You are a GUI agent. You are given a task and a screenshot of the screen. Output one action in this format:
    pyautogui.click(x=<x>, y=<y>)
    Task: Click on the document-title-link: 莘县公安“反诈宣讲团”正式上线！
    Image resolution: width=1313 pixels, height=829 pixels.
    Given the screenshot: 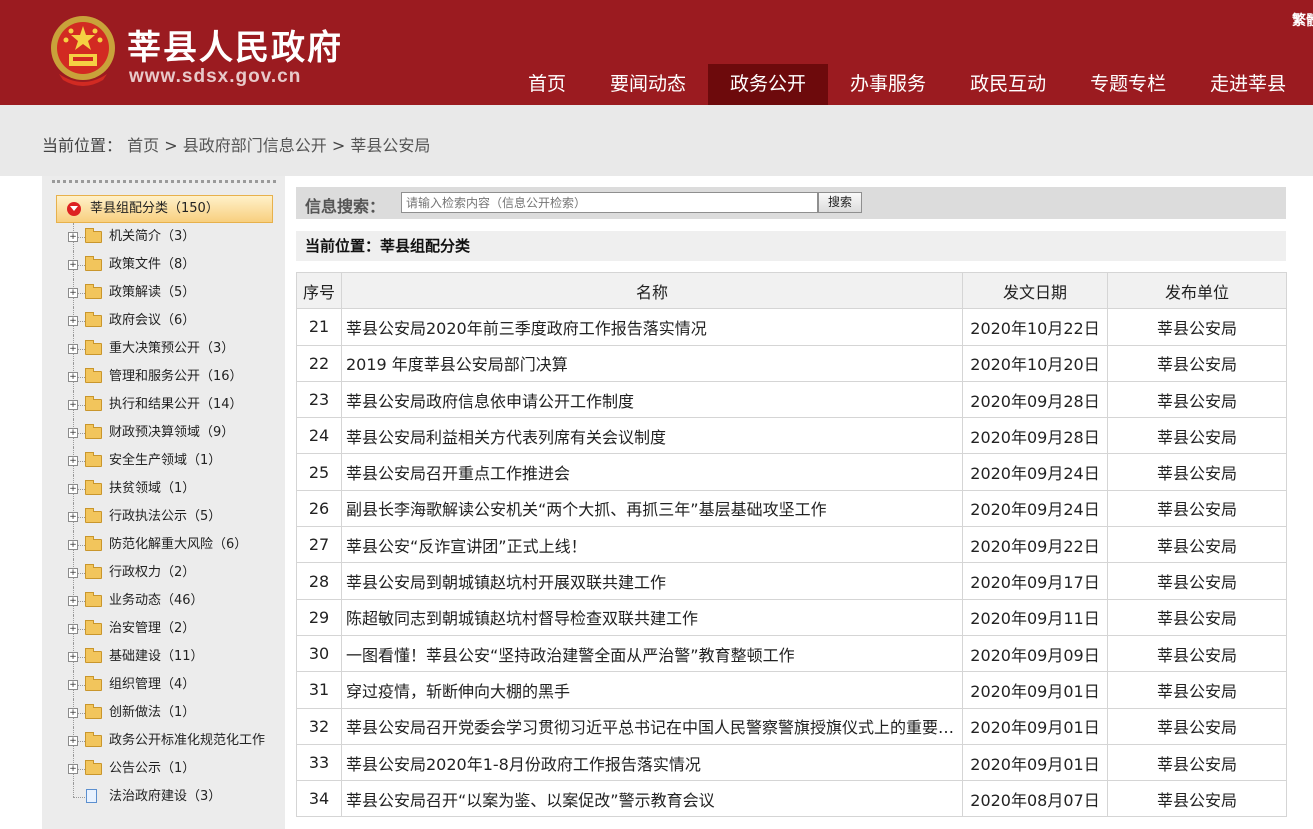 What is the action you would take?
    pyautogui.click(x=652, y=545)
    